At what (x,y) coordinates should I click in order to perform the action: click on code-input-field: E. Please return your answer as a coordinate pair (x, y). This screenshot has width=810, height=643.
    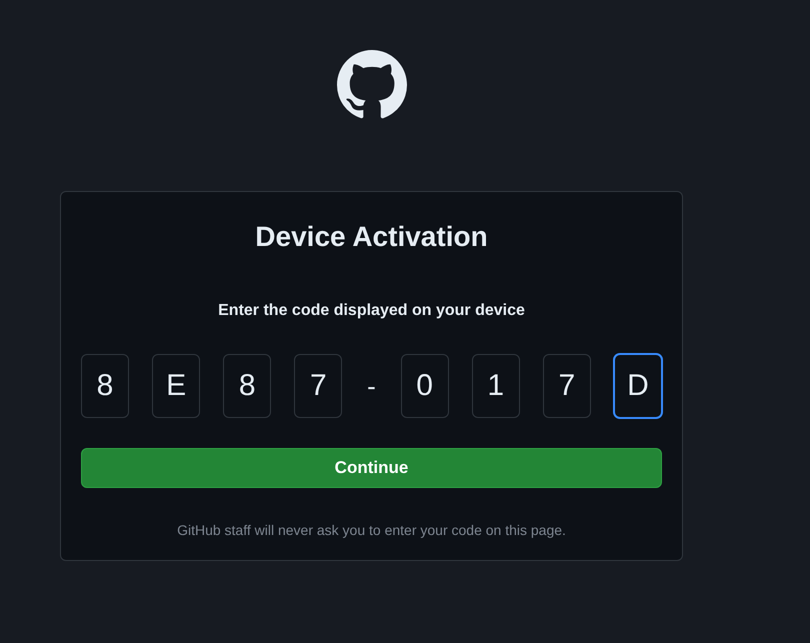
    Looking at the image, I should click on (176, 386).